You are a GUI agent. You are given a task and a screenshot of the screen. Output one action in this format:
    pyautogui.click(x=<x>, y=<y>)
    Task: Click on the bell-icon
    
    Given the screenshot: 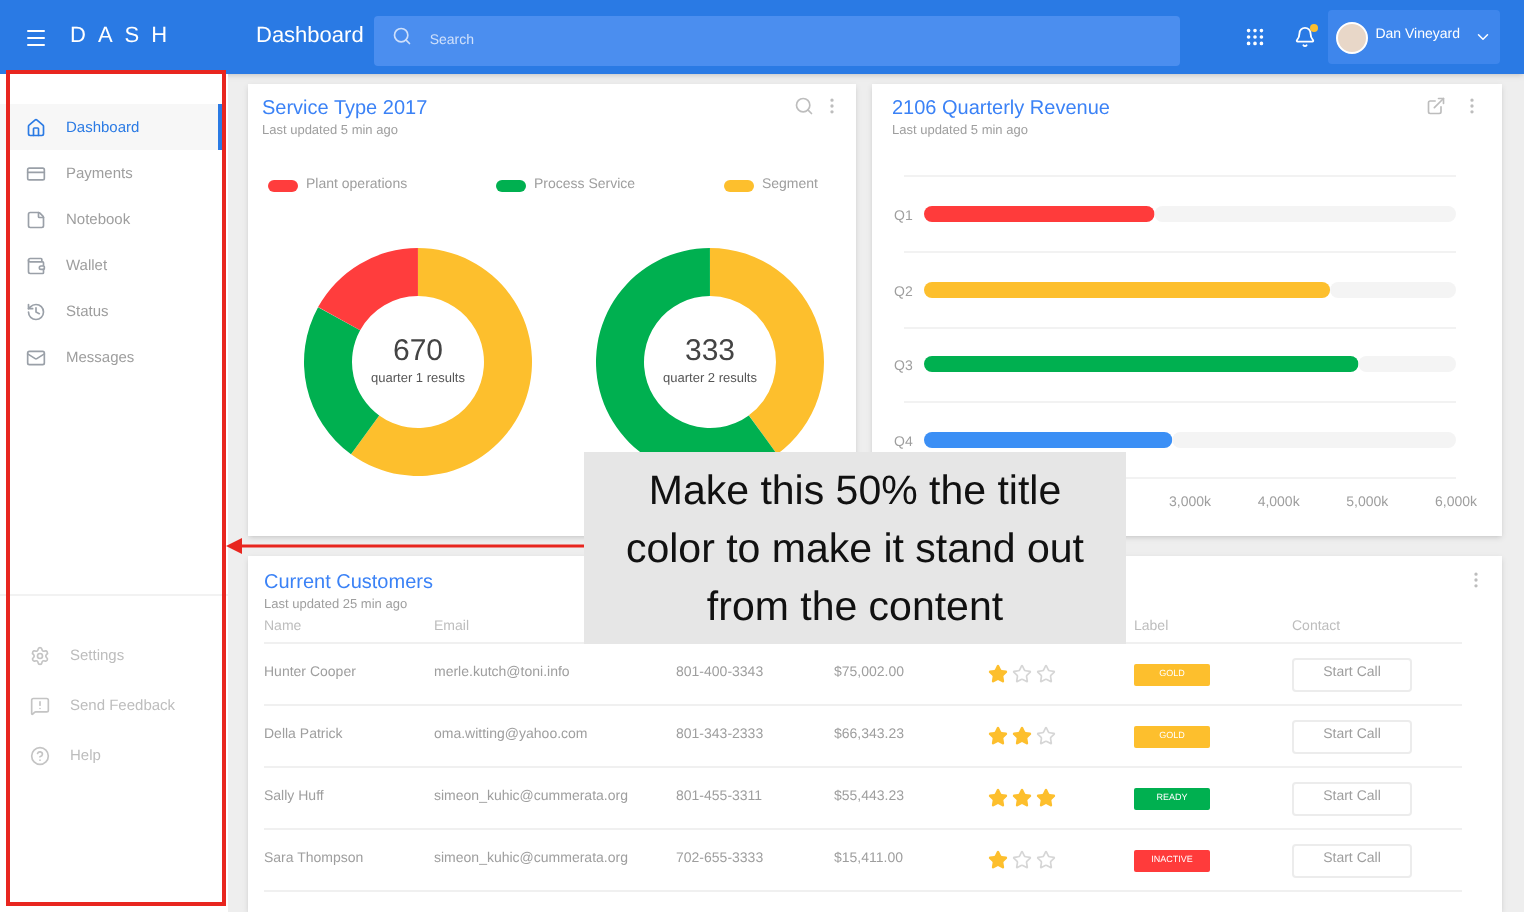 What is the action you would take?
    pyautogui.click(x=1304, y=37)
    